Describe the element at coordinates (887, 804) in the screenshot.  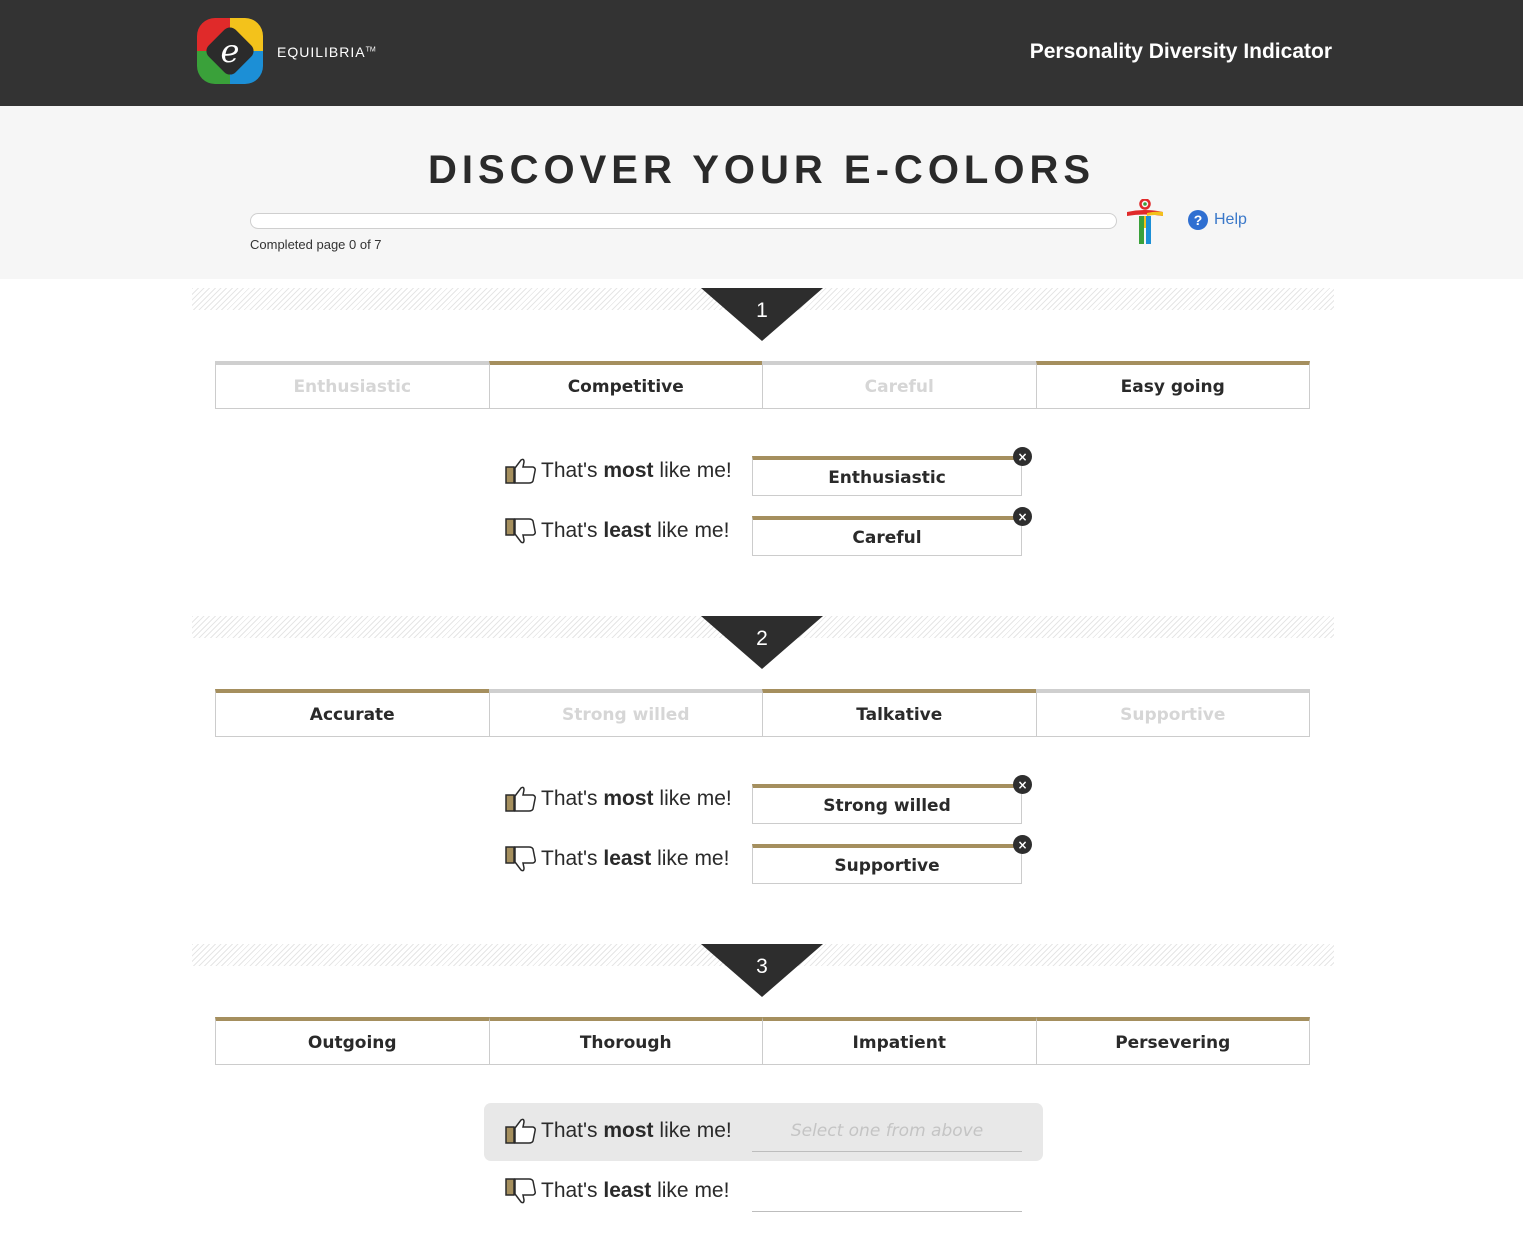
I see `most-like-me-slot: Strong willed` at that location.